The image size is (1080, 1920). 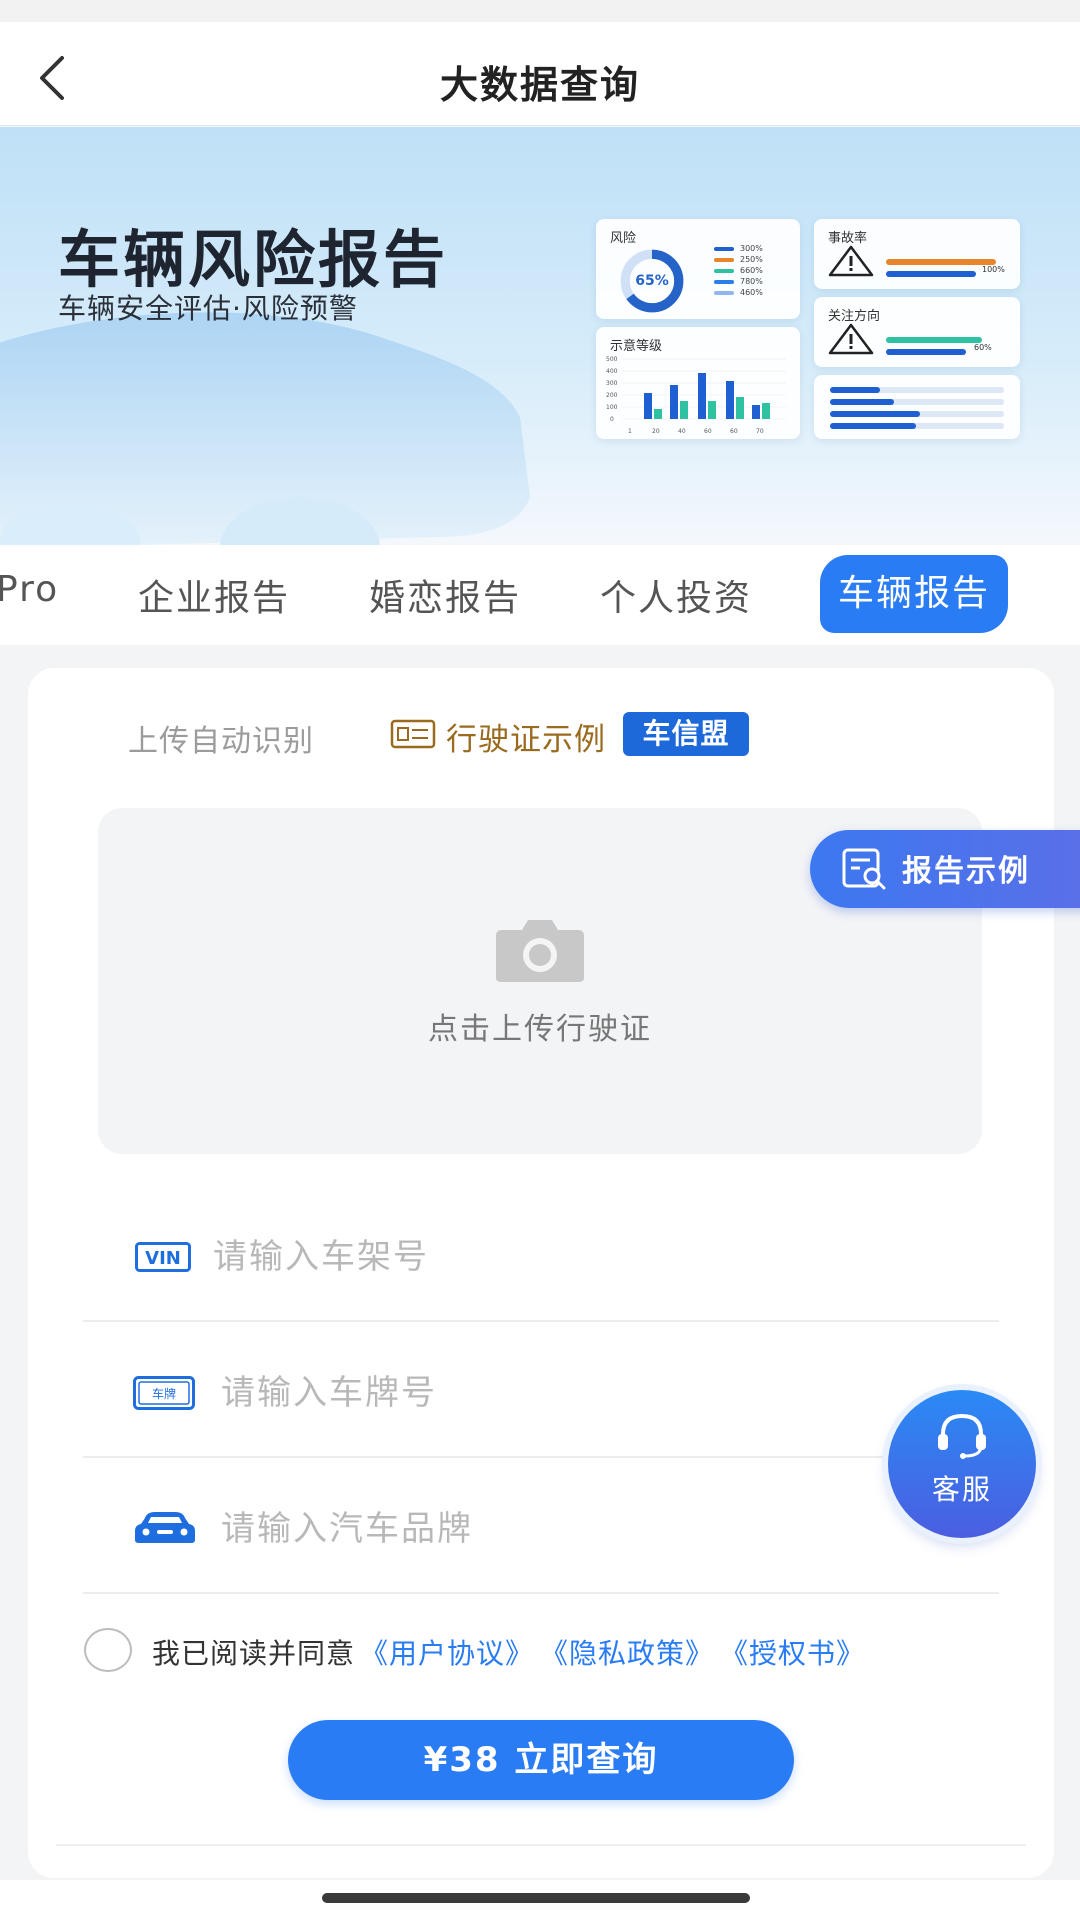 I want to click on focus-value: 60%, so click(x=983, y=347).